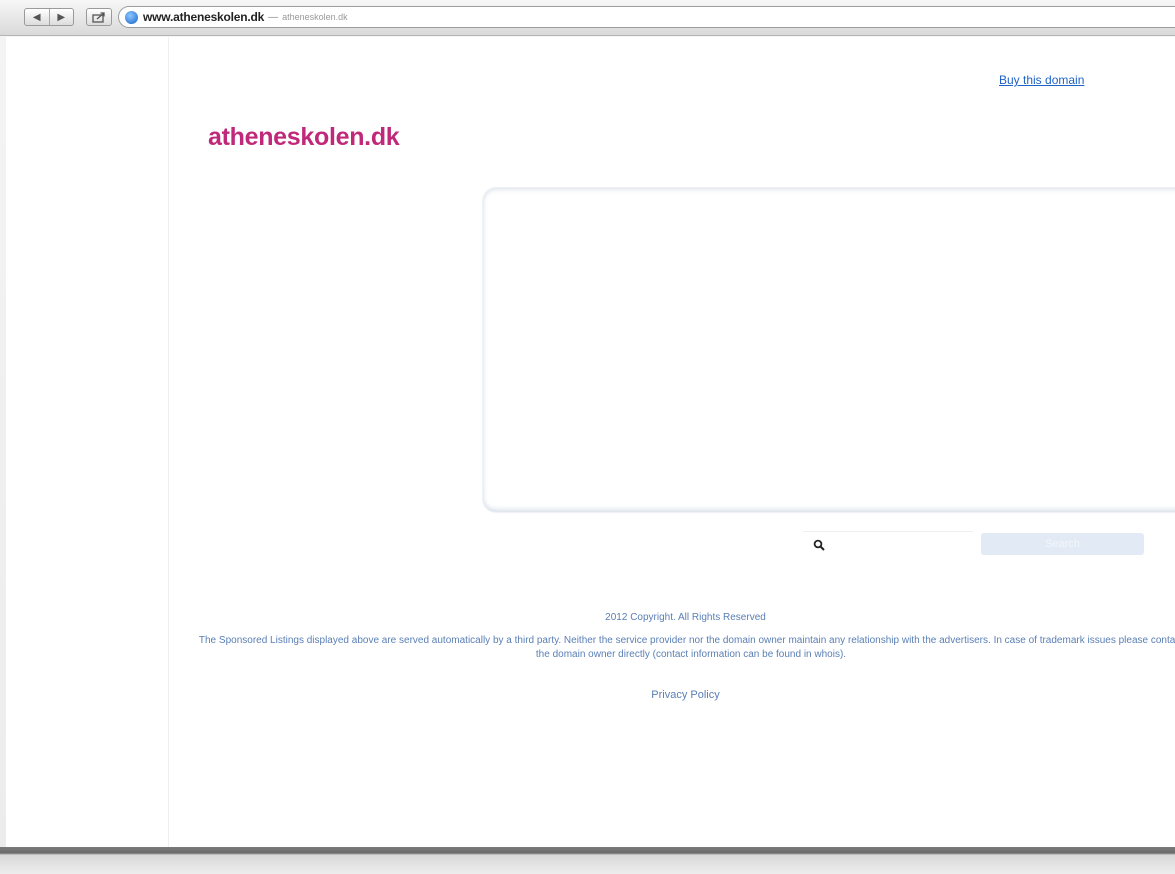 The height and width of the screenshot is (874, 1175). I want to click on search-button: Search, so click(1062, 544).